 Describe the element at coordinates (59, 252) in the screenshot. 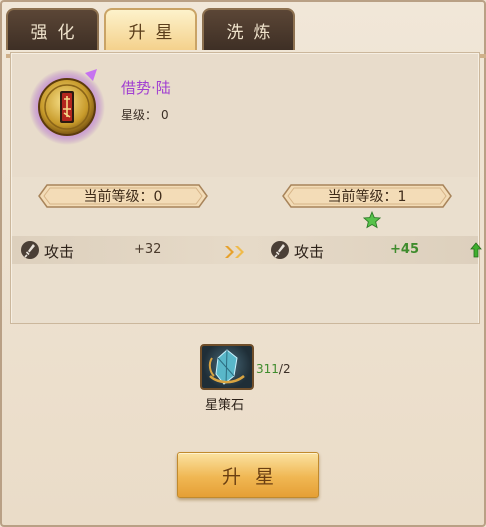

I see `current-stat-label: 攻击` at that location.